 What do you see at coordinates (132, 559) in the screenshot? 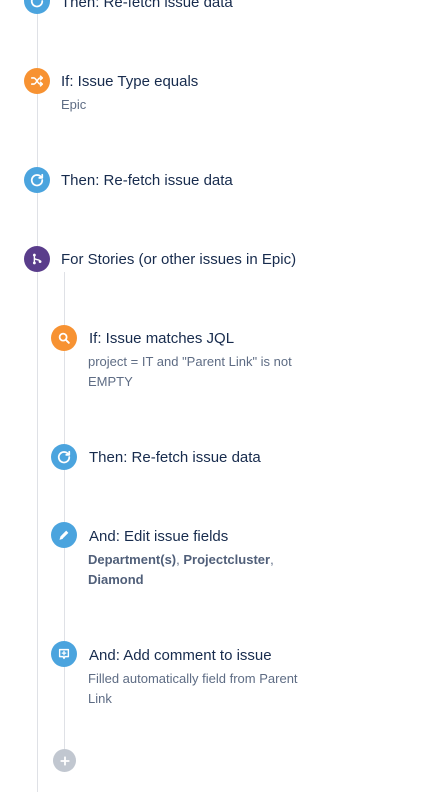
I see `field-department: Department(s)` at bounding box center [132, 559].